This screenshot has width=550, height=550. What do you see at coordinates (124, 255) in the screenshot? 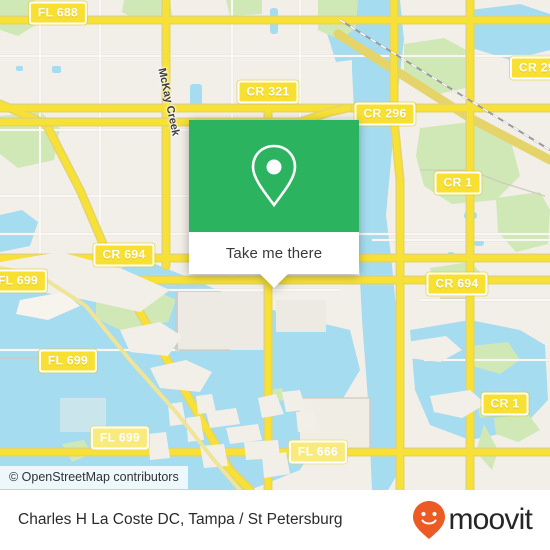
I see `road-shield-cr-694-left: CR 694` at bounding box center [124, 255].